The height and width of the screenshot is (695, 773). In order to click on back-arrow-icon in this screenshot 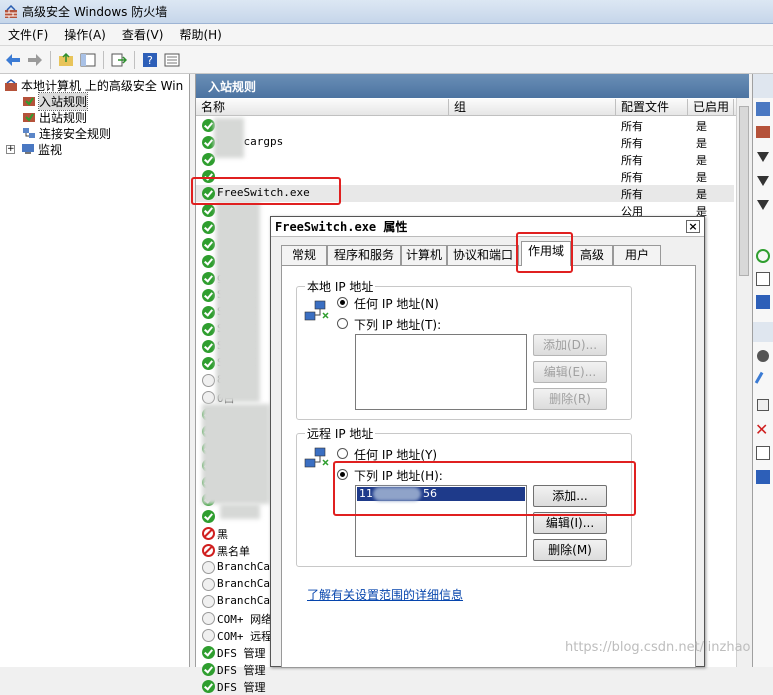, I will do `click(13, 60)`.